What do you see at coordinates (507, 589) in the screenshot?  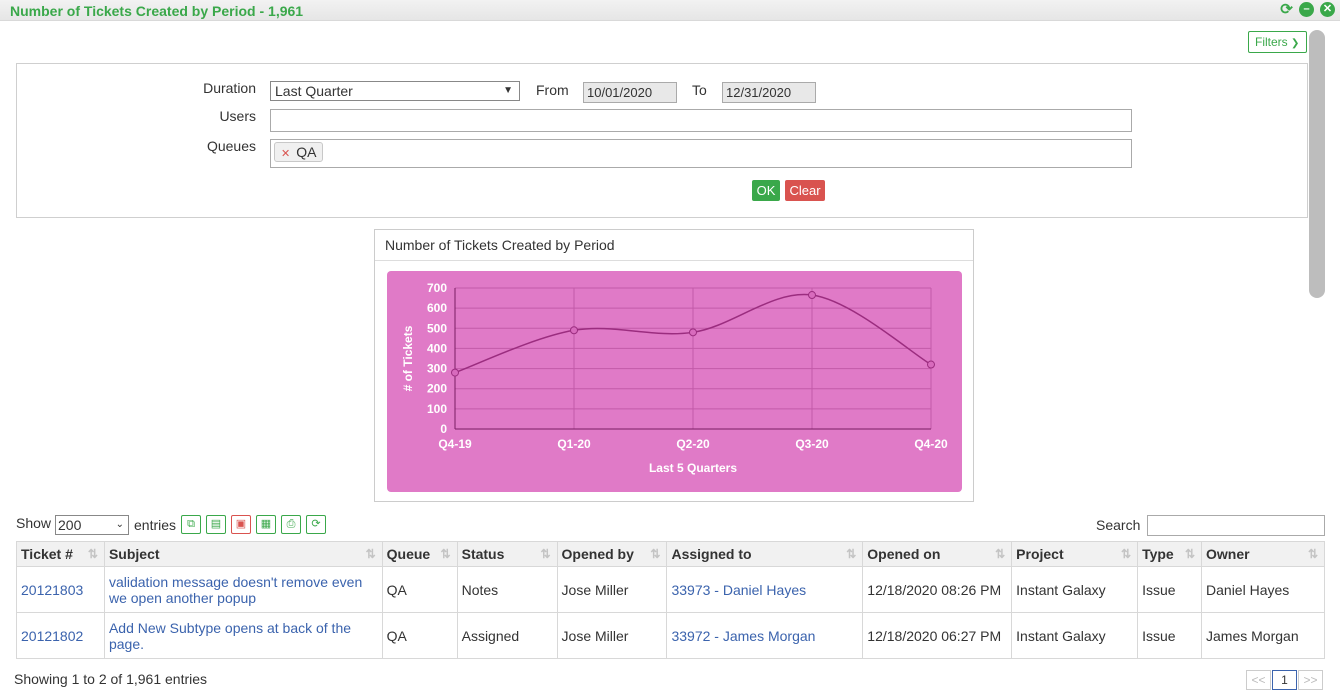 I see `status-cell: Notes` at bounding box center [507, 589].